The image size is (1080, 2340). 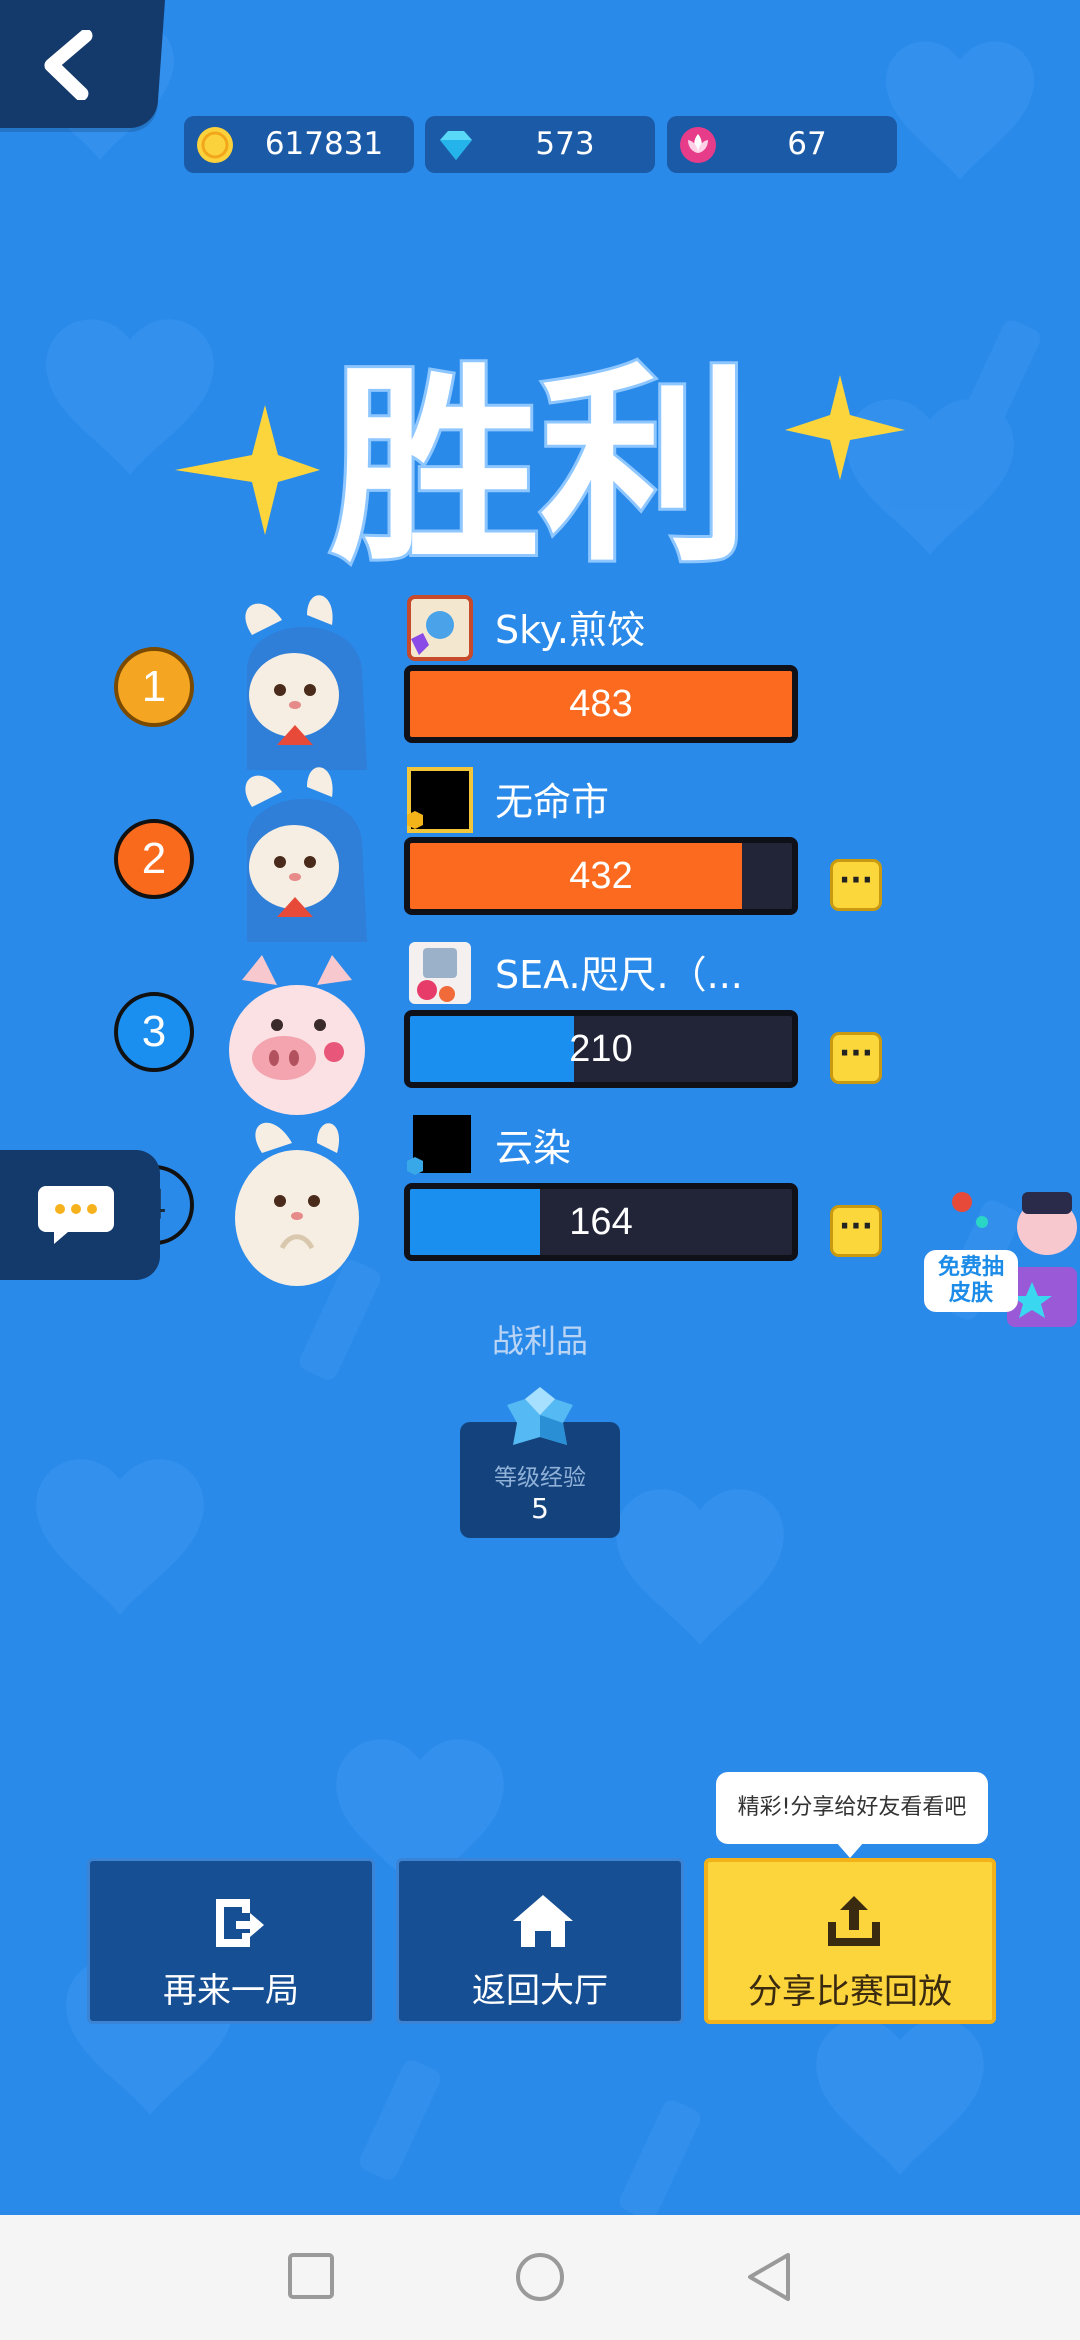 What do you see at coordinates (154, 687) in the screenshot?
I see `rank-badge: 1` at bounding box center [154, 687].